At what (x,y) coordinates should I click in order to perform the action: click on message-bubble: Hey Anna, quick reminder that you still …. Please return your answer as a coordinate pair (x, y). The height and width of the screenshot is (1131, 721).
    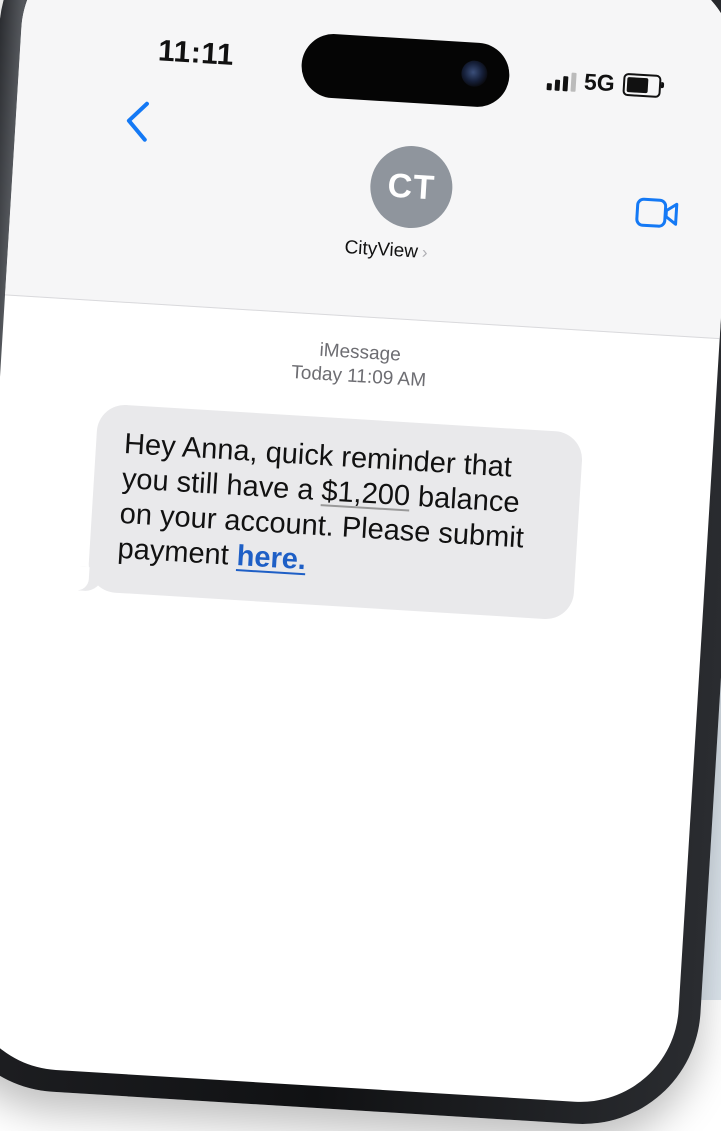
    Looking at the image, I should click on (331, 512).